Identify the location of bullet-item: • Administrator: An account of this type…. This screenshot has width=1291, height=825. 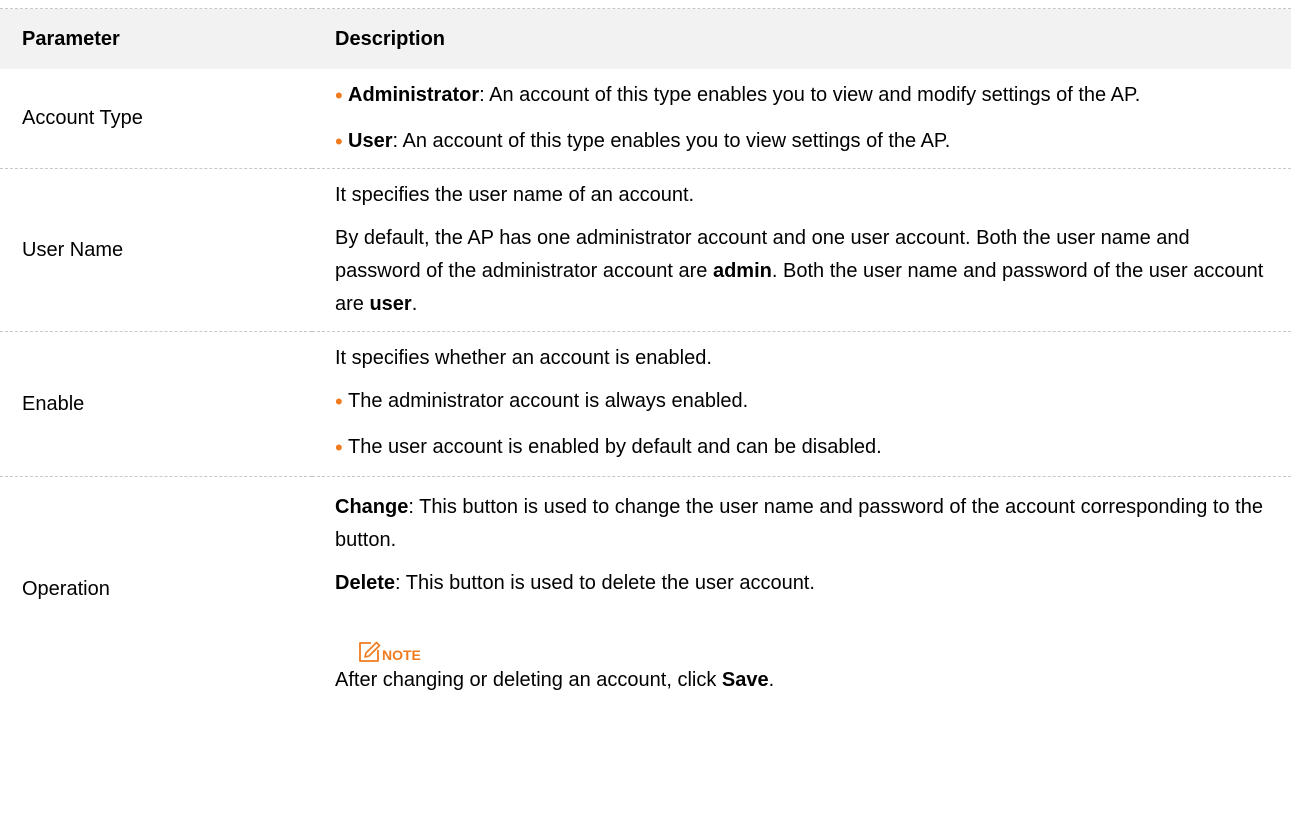
(803, 95).